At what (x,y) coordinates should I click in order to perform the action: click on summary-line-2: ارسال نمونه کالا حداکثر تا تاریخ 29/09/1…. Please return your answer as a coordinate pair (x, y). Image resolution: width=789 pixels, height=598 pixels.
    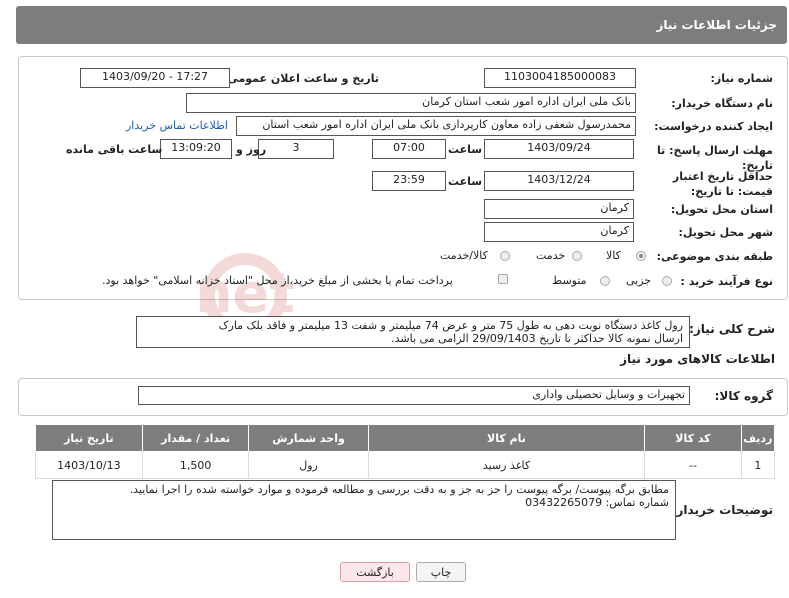
    Looking at the image, I should click on (537, 338).